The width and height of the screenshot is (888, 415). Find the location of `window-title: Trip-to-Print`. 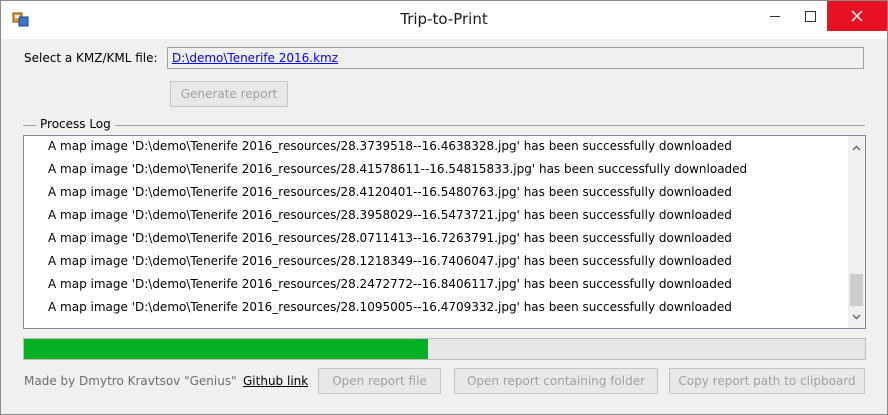

window-title: Trip-to-Print is located at coordinates (444, 19).